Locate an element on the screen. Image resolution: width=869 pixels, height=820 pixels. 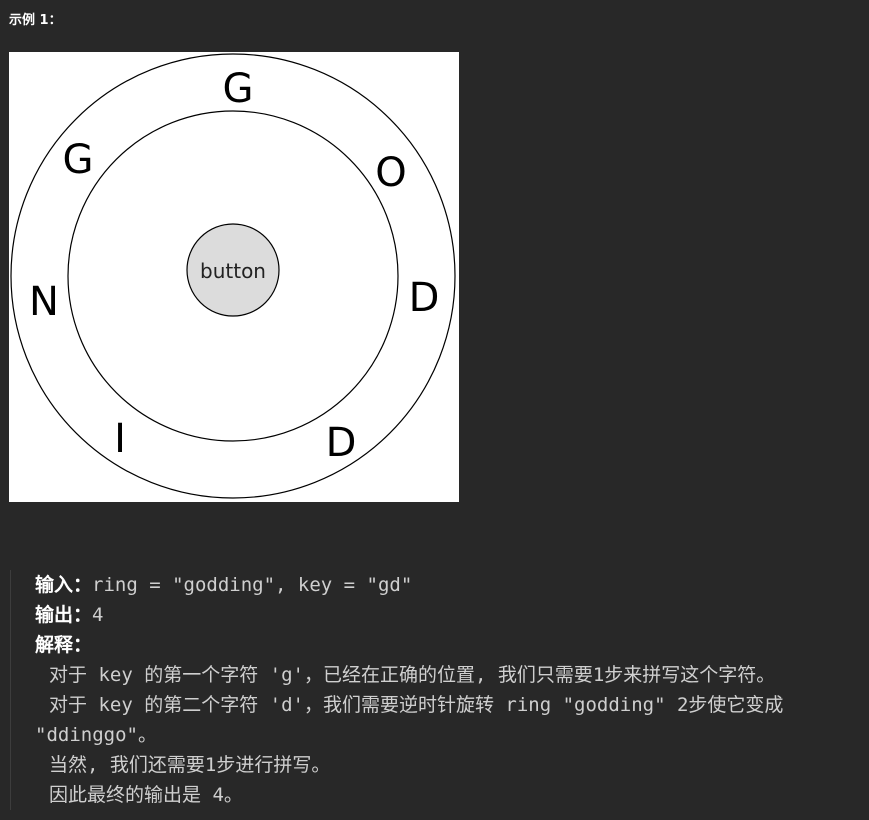
explain-text-line: 当然, 我们还需要1步进行拼写。 is located at coordinates (190, 765).